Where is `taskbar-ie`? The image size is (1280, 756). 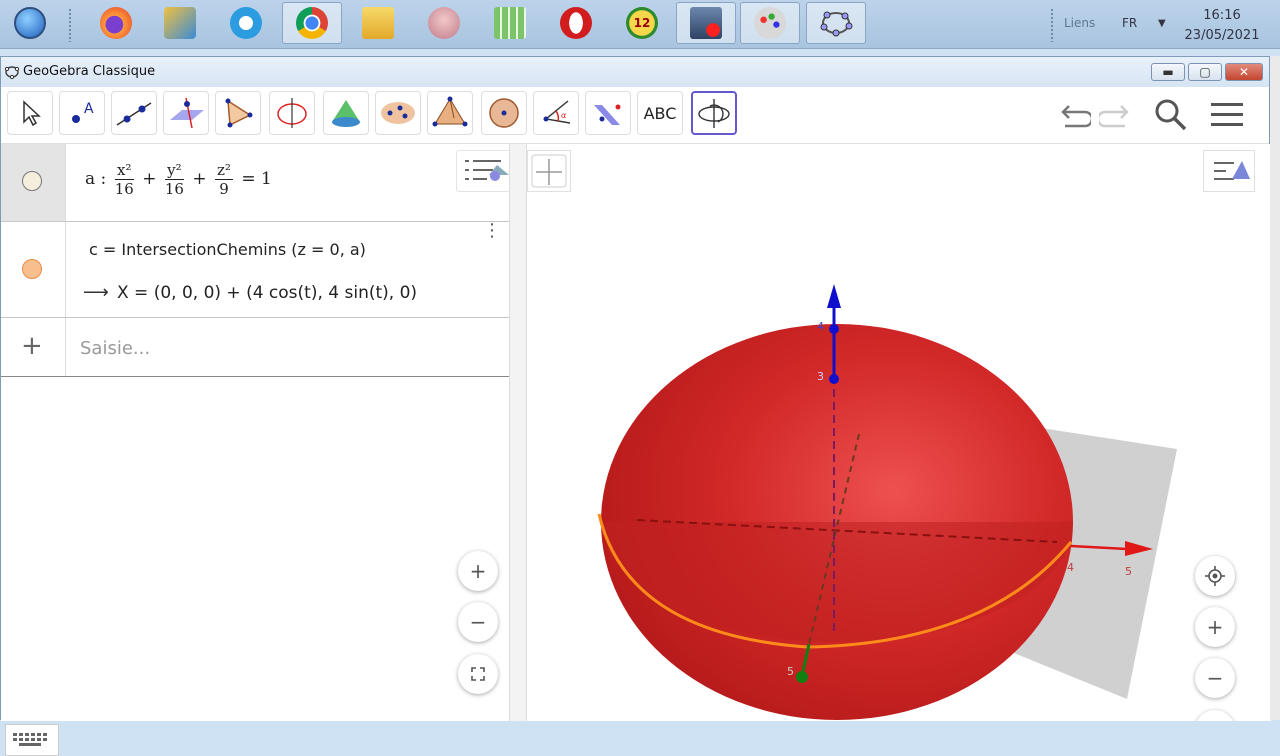
taskbar-ie is located at coordinates (246, 23).